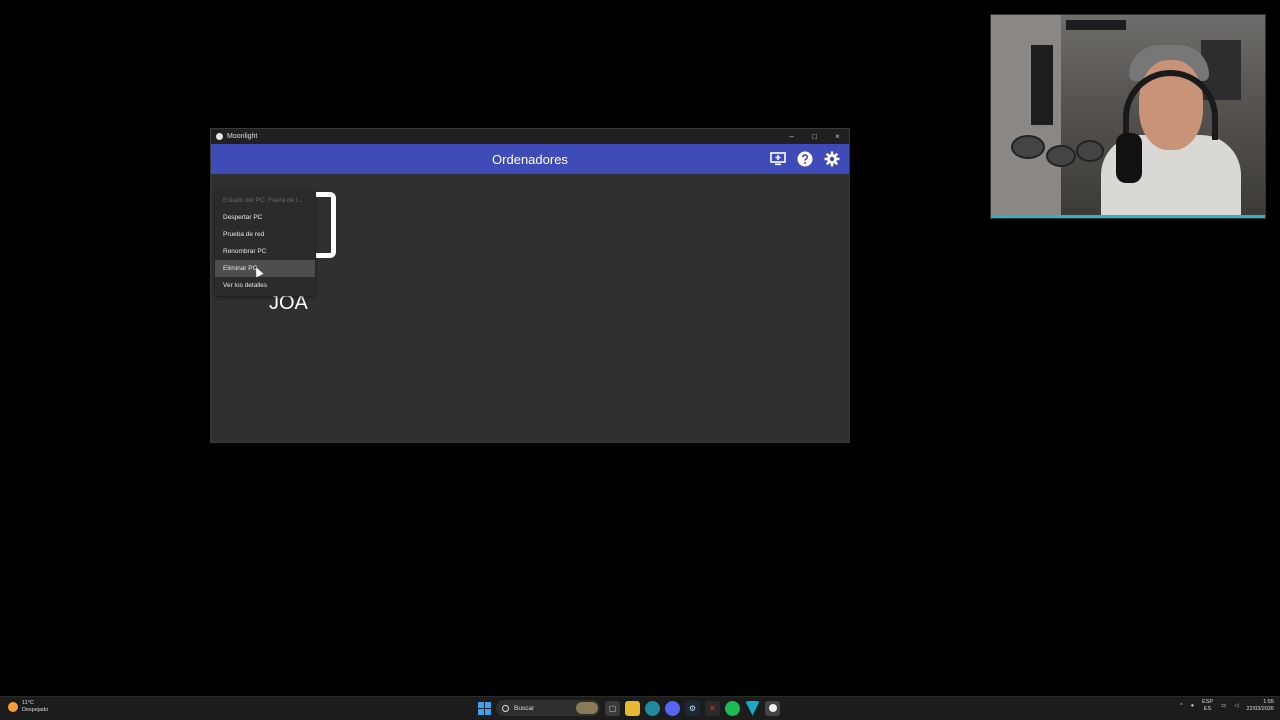 Image resolution: width=1280 pixels, height=720 pixels. What do you see at coordinates (587, 708) in the screenshot?
I see `search-highlight-icon` at bounding box center [587, 708].